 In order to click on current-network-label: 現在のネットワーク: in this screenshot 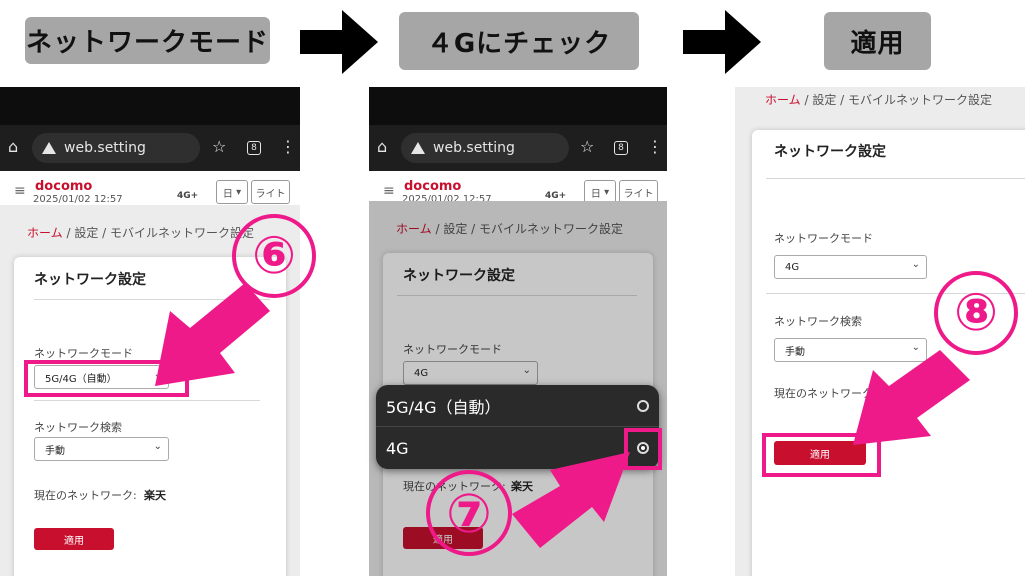, I will do `click(85, 495)`.